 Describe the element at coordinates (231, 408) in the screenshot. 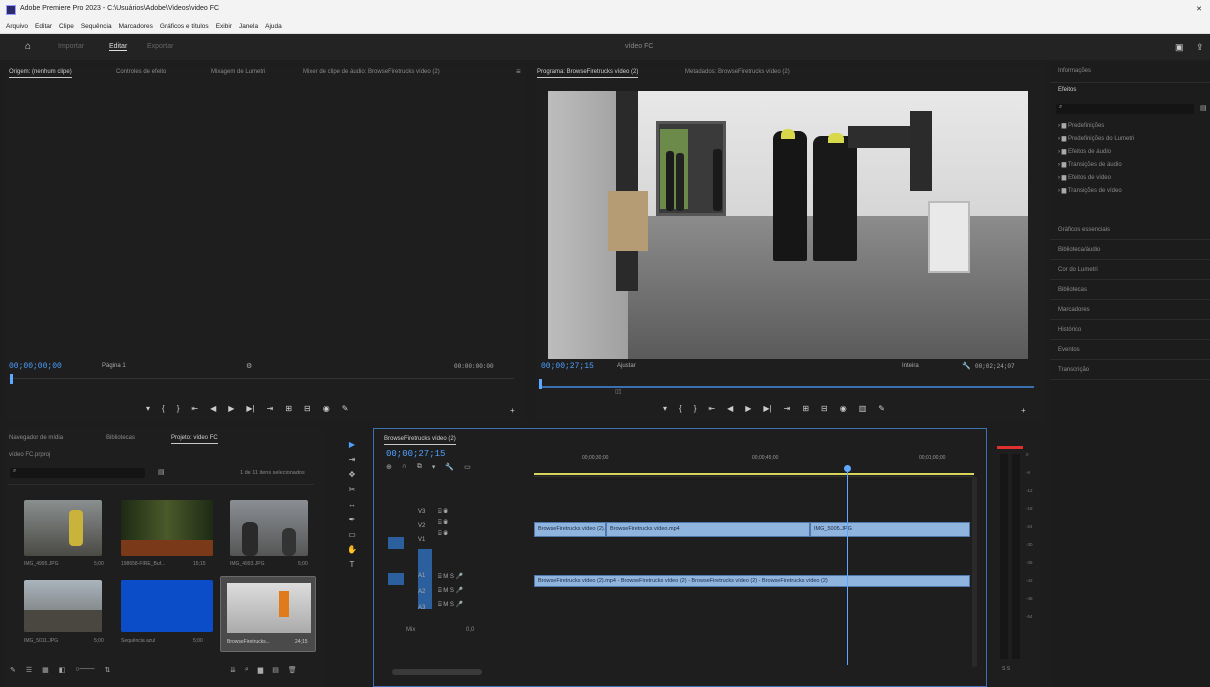

I see `play-icon: ▶` at that location.